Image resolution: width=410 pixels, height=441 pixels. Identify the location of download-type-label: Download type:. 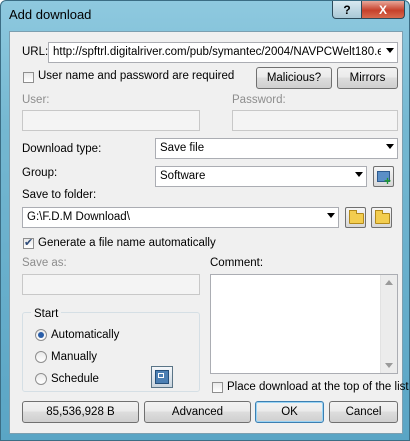
(62, 149).